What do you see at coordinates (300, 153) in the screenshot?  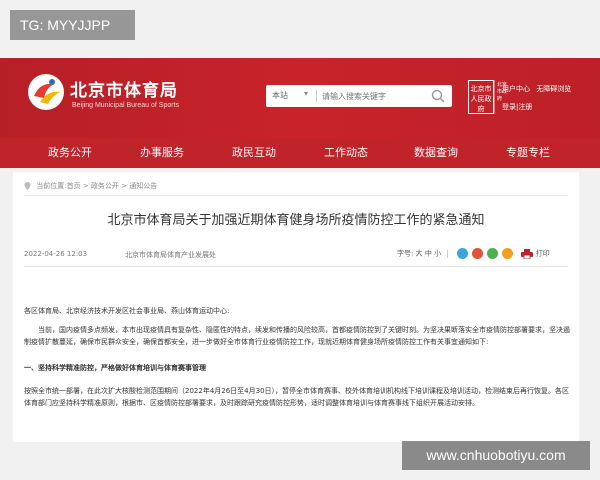 I see `main-nav: 政务公开 办事服务 政民互动 工作动态 数据查询 专题专栏` at bounding box center [300, 153].